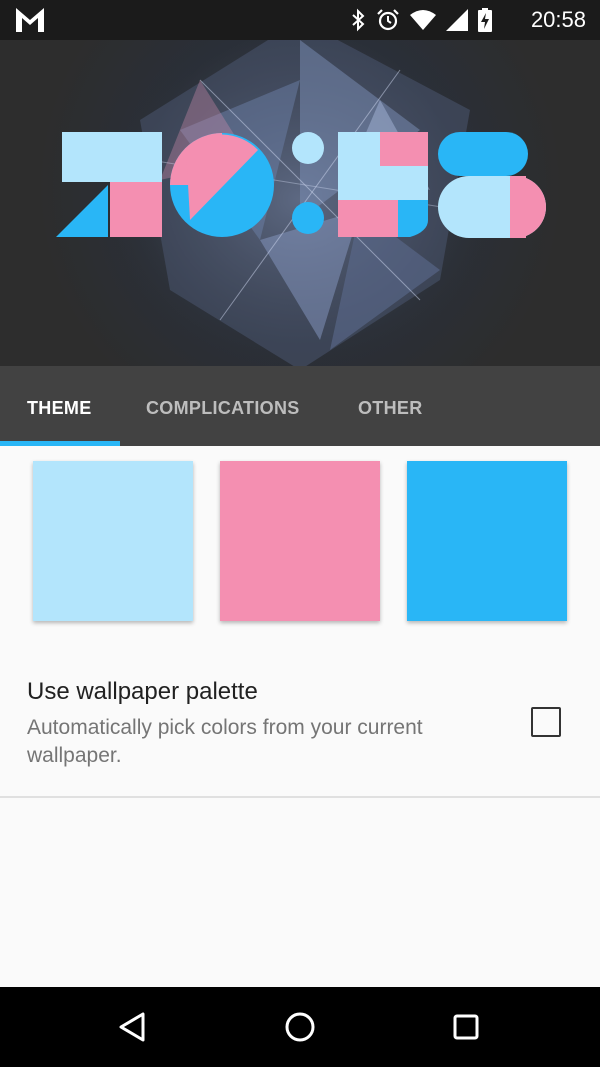 The height and width of the screenshot is (1067, 600). Describe the element at coordinates (487, 541) in the screenshot. I see `swatch-blue` at that location.